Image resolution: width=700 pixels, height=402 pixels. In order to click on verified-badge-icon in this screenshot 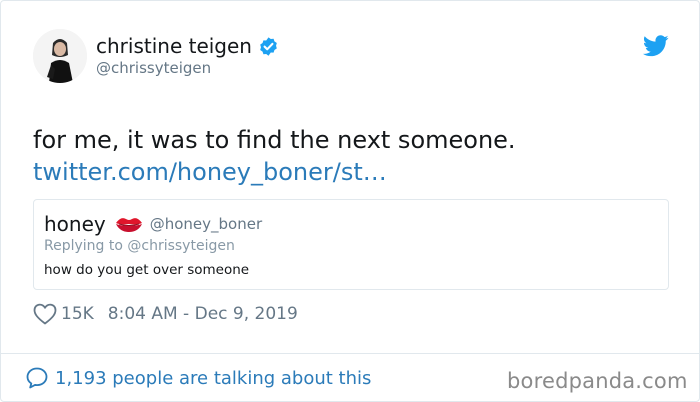, I will do `click(268, 46)`.